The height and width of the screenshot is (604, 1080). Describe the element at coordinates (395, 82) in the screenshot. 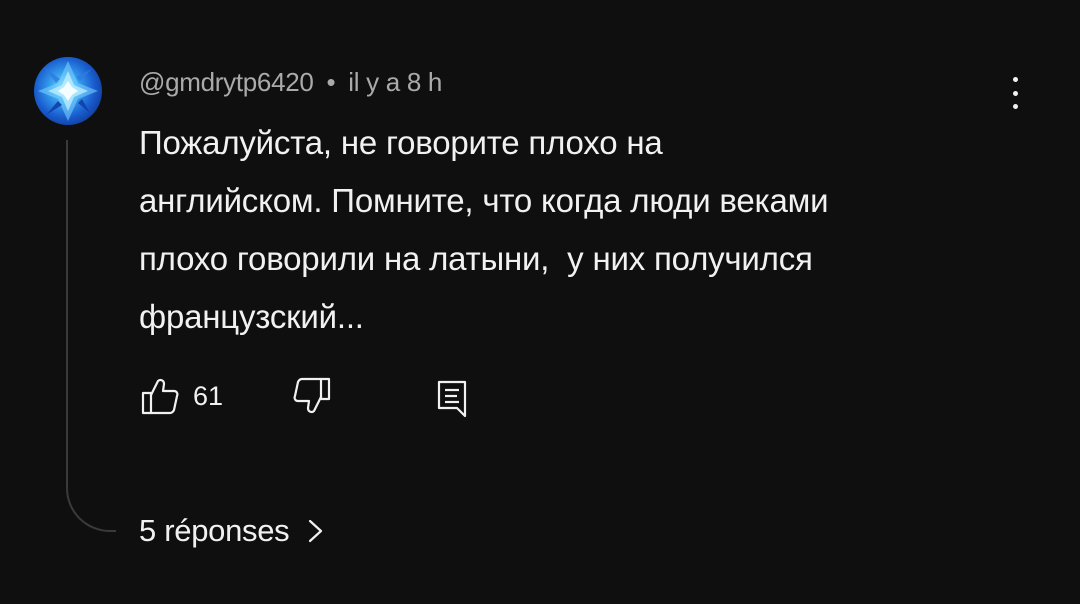

I see `timestamp: il y a 8 h` at that location.